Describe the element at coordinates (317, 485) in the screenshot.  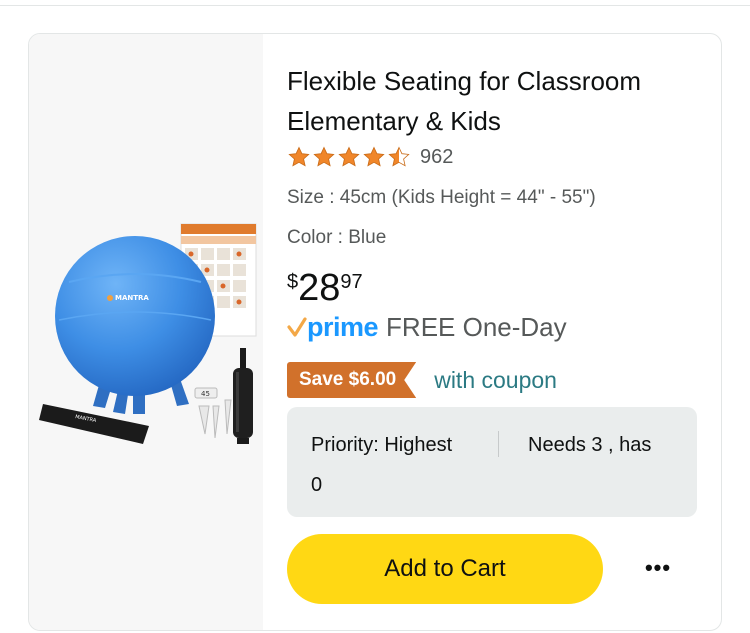
I see `has-count: 0` at that location.